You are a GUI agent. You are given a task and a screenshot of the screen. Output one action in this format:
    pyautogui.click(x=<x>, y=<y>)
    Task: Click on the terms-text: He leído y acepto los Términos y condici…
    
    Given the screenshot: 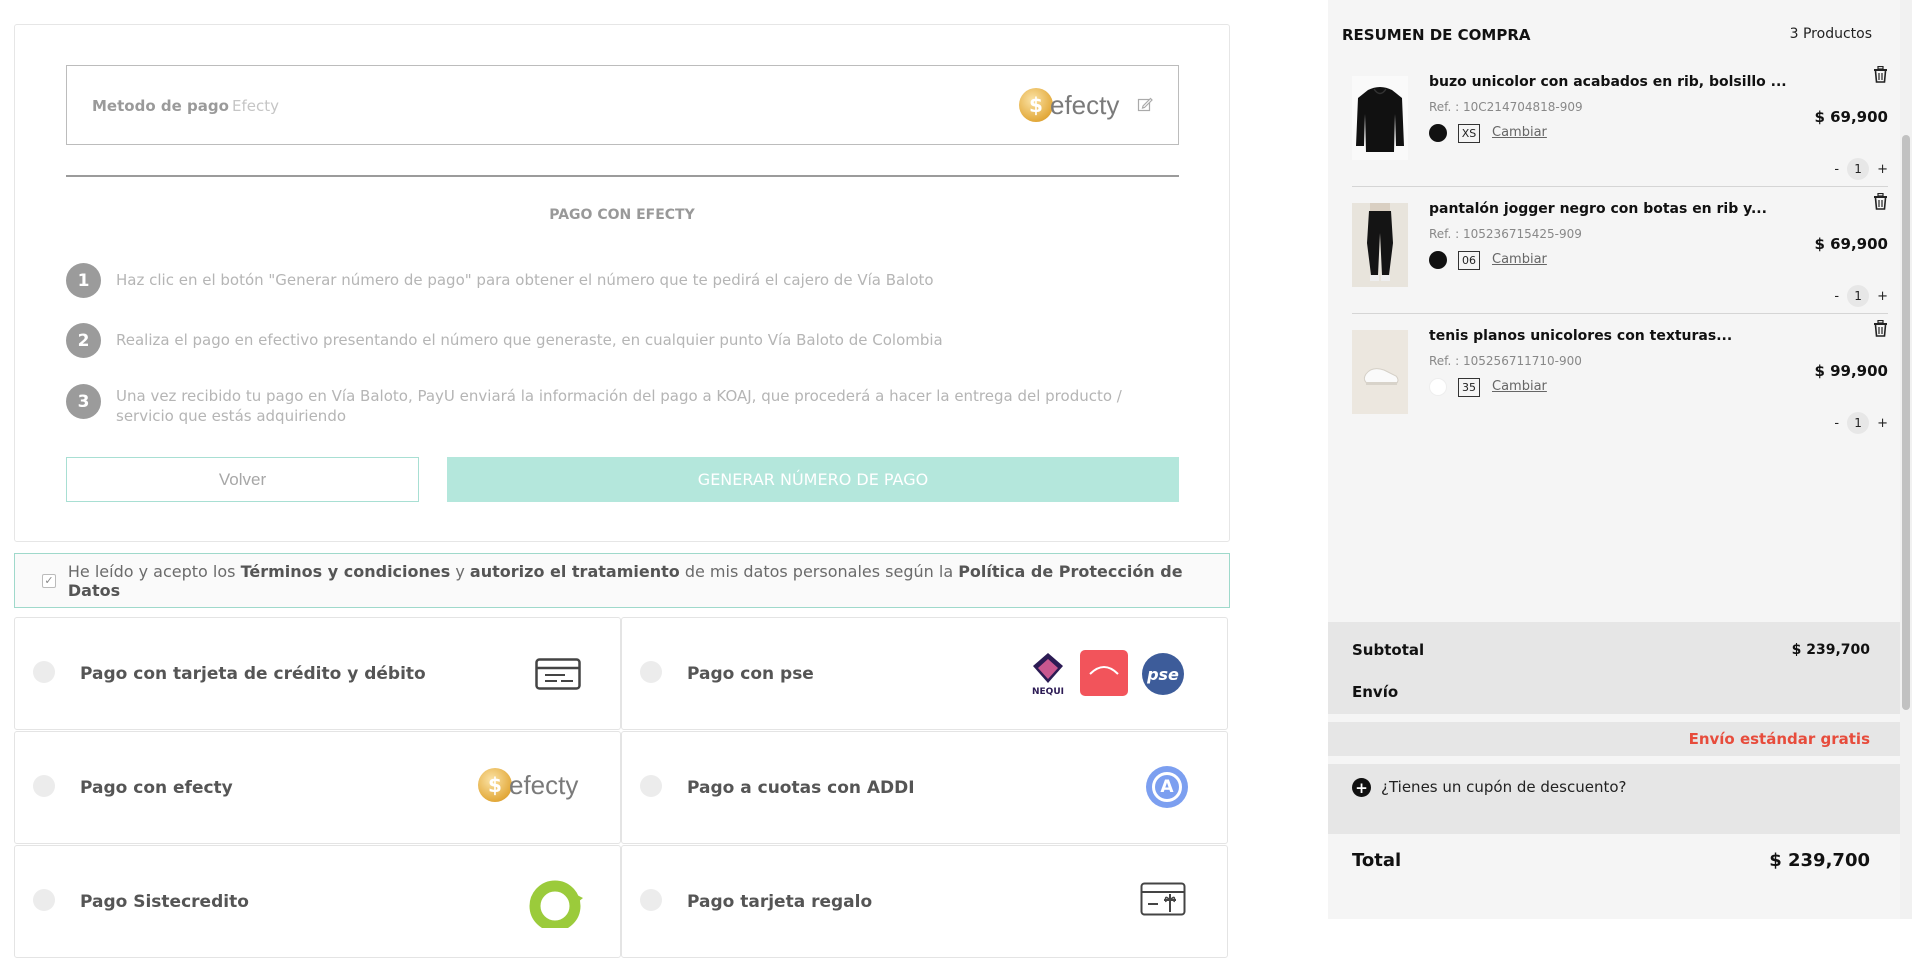 What is the action you would take?
    pyautogui.click(x=648, y=581)
    